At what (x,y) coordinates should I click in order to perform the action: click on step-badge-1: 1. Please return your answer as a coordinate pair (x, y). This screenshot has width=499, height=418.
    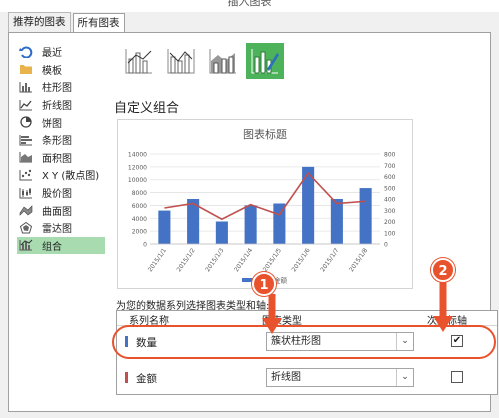
    Looking at the image, I should click on (264, 284).